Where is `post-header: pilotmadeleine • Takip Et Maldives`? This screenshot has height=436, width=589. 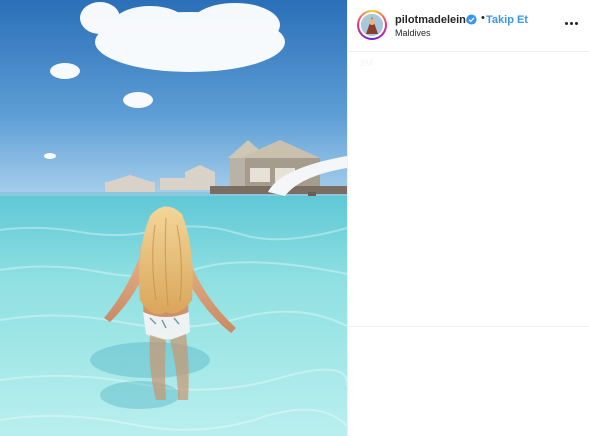 post-header: pilotmadeleine • Takip Et Maldives is located at coordinates (468, 26).